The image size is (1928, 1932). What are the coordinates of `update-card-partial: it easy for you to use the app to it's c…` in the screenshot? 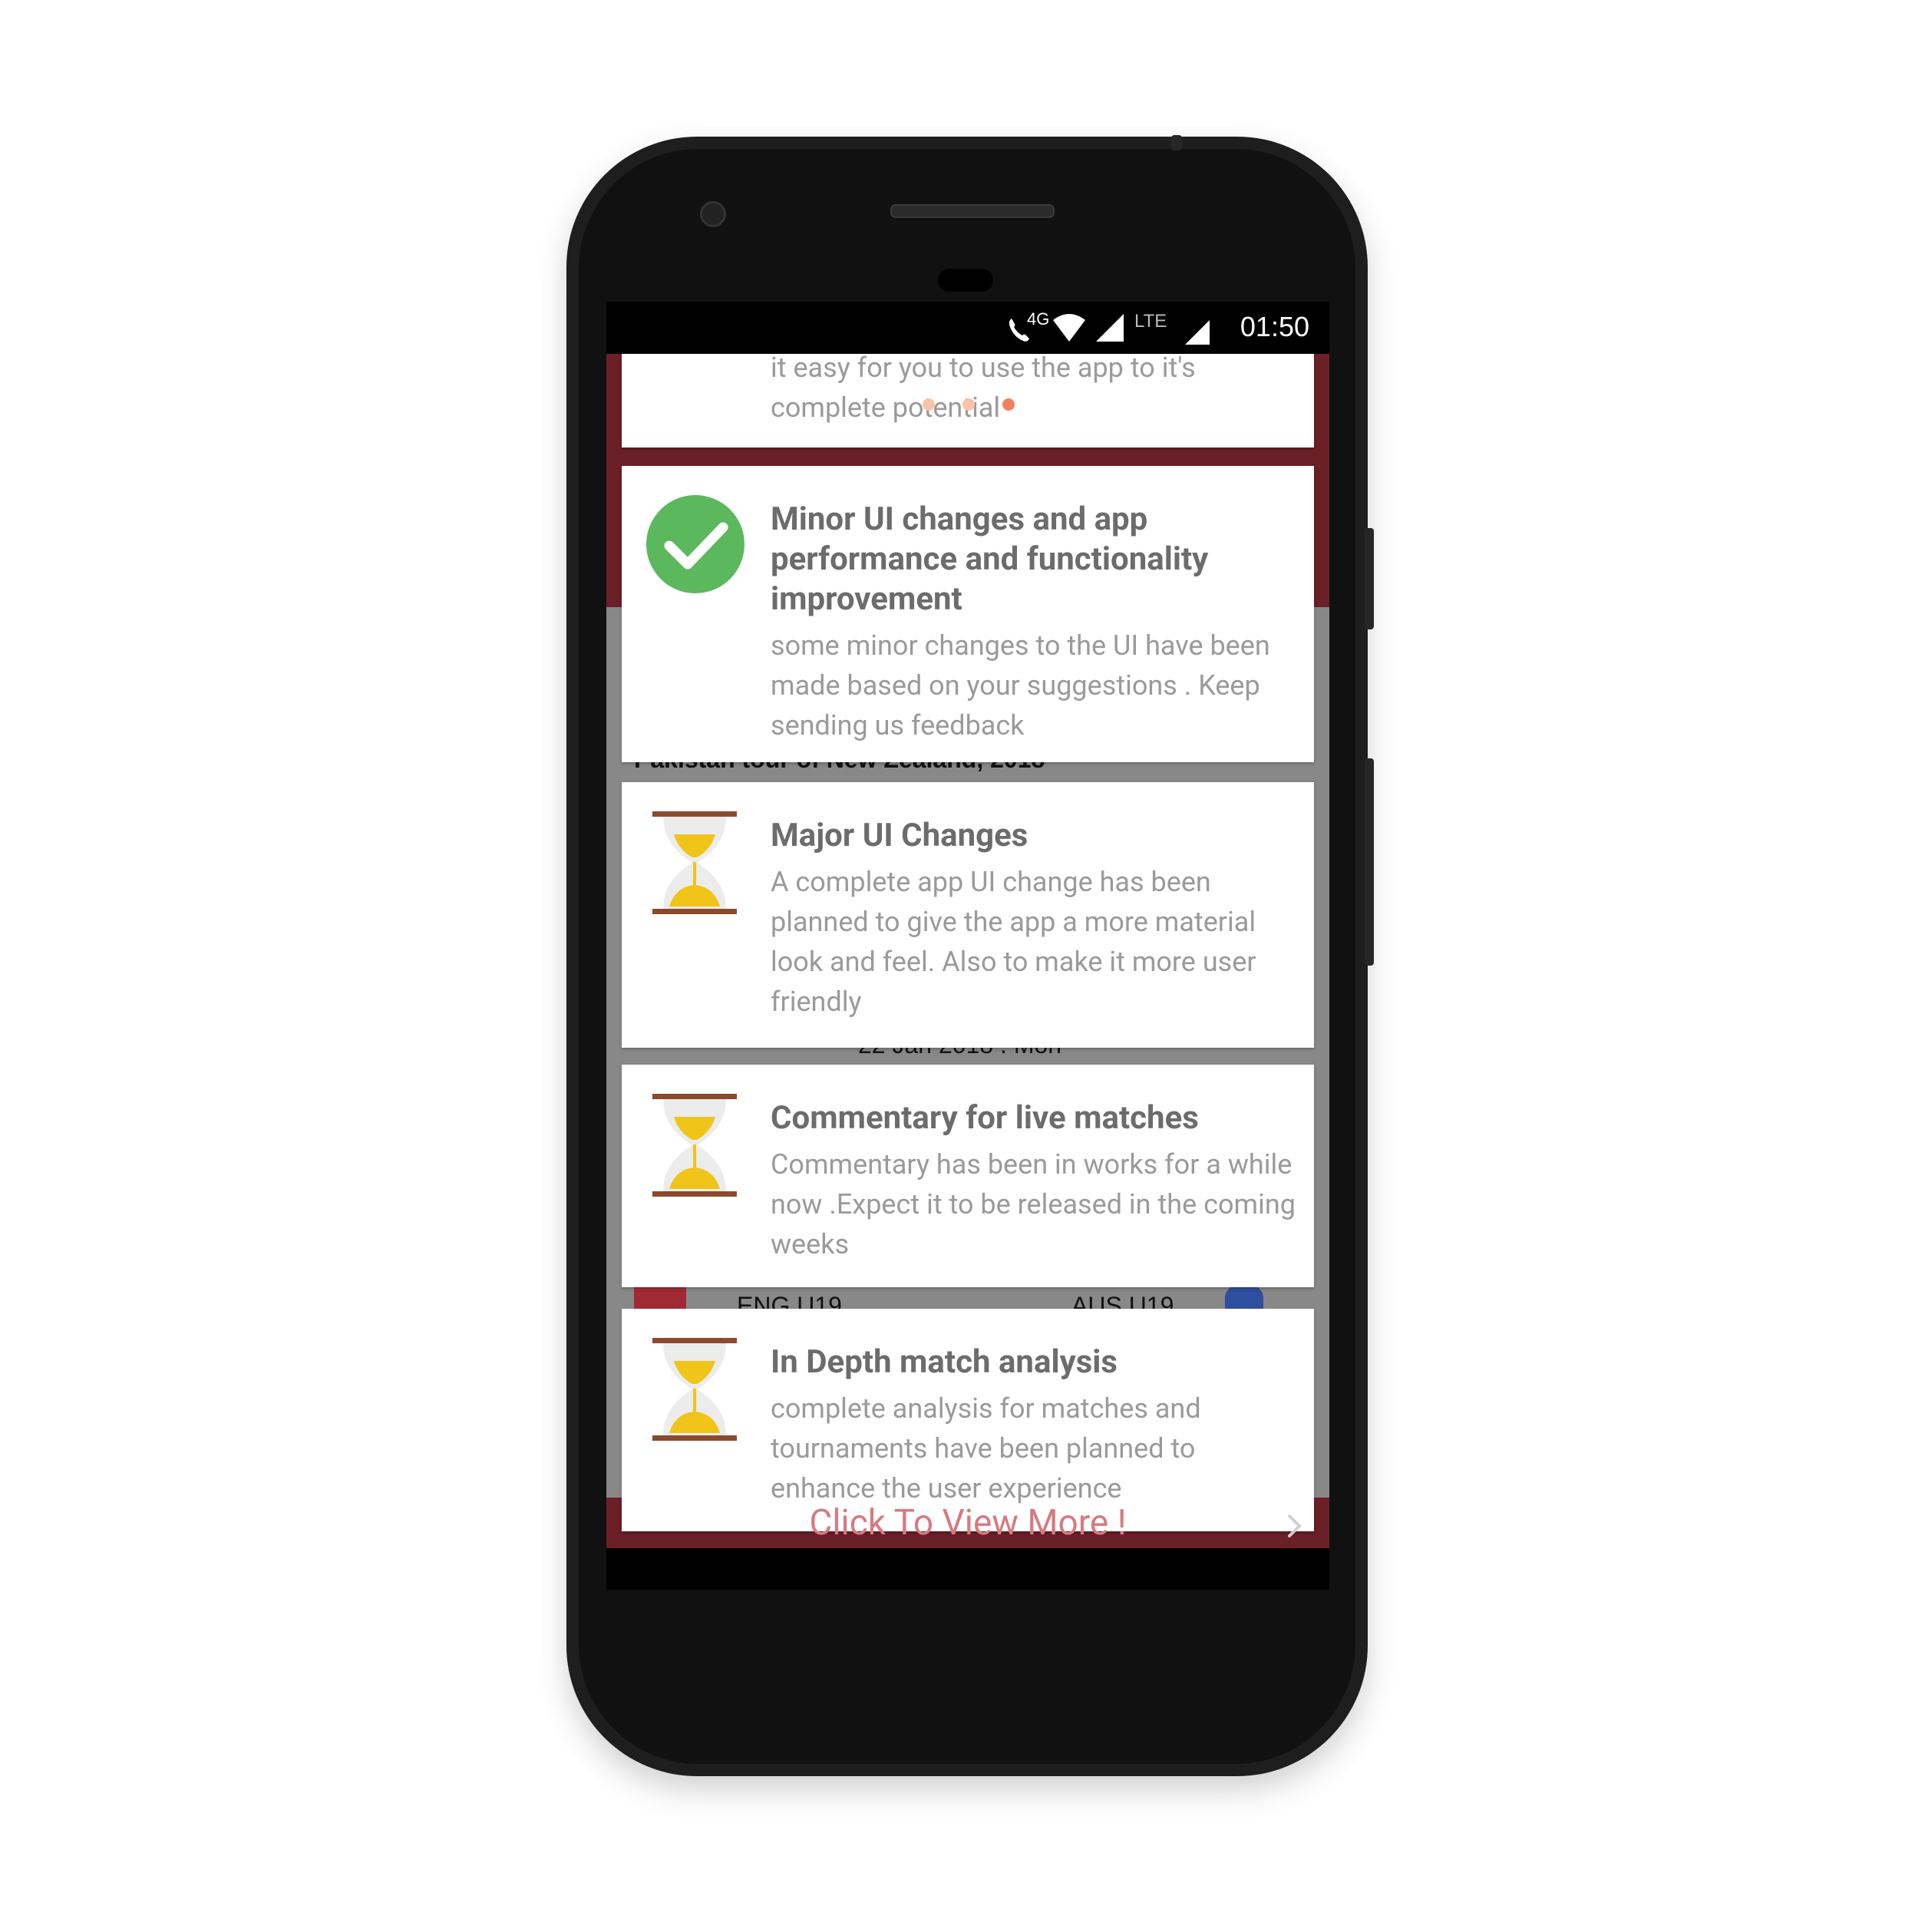 It's located at (968, 400).